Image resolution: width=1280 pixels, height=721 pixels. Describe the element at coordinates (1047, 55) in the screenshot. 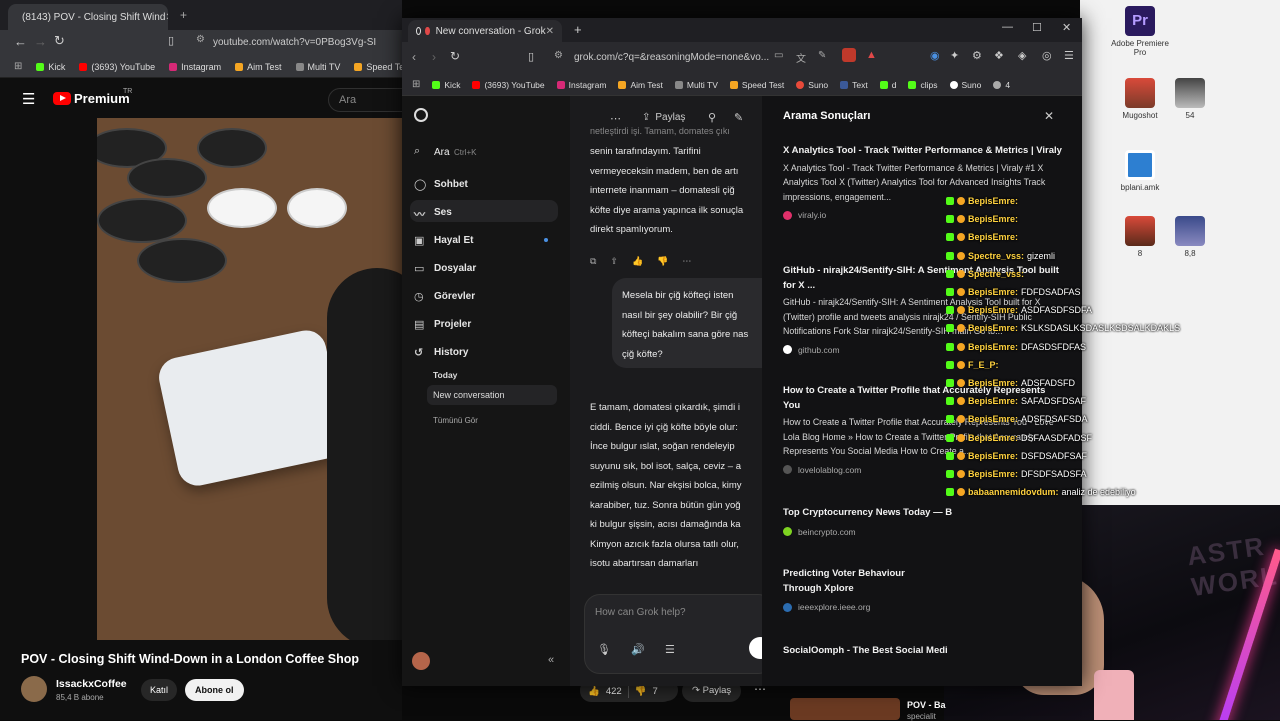

I see `profile-icon: ◎` at that location.